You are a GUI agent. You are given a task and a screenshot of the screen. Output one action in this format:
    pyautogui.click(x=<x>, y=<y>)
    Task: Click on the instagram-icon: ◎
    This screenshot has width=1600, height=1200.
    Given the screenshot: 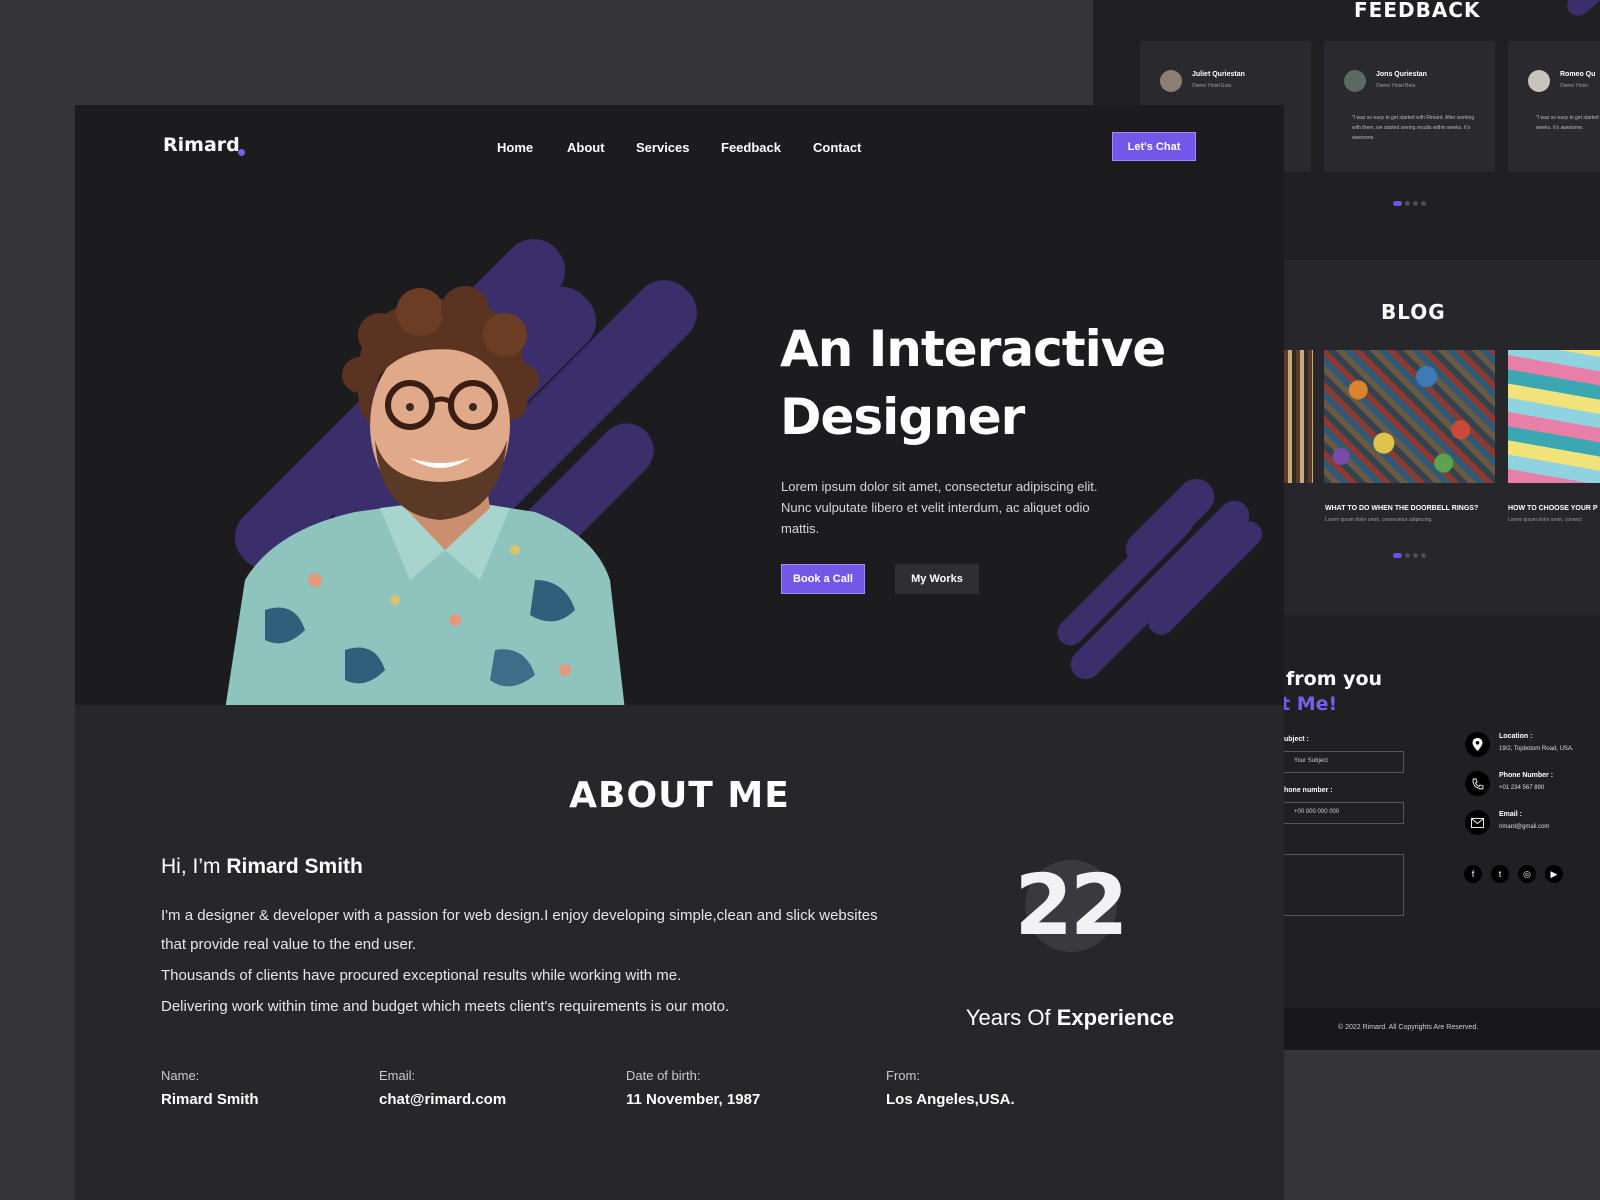 What is the action you would take?
    pyautogui.click(x=1527, y=874)
    